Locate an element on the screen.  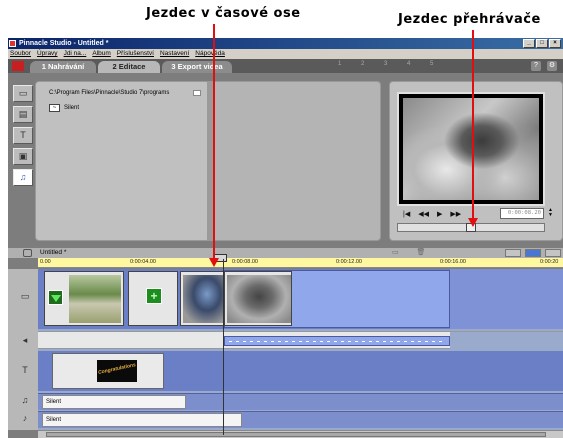
timeline-tools: ▭ 🗑 is located at coordinates (412, 253).